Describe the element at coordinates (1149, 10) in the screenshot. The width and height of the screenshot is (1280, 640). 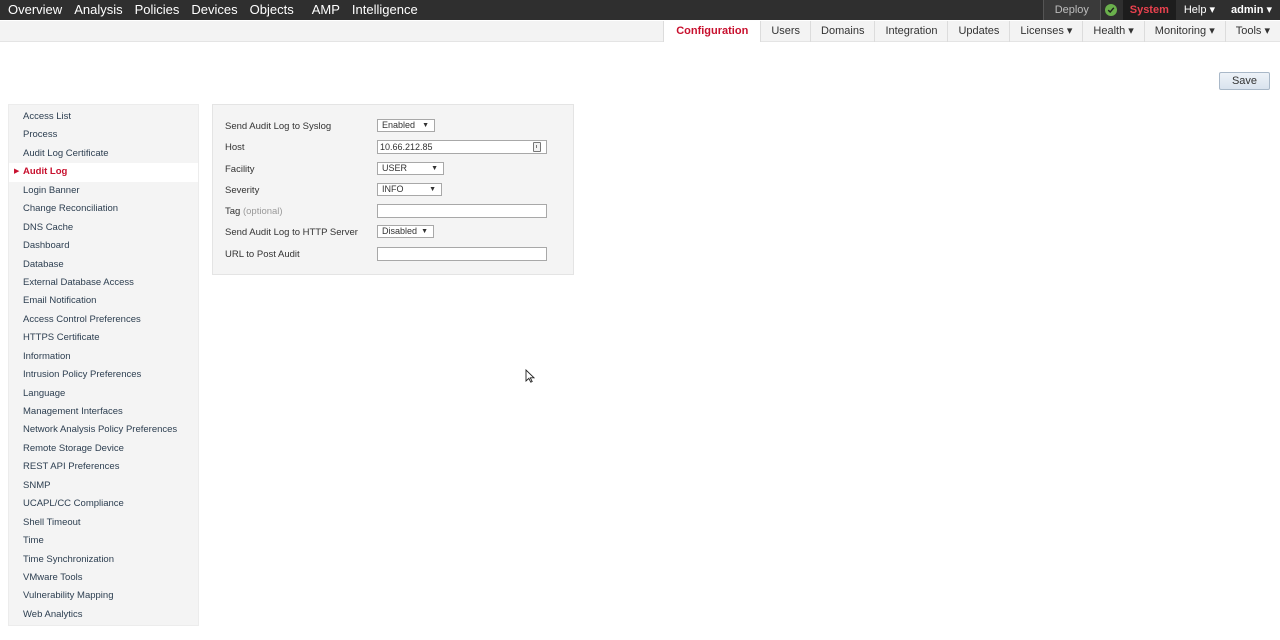
I see `system-tab: System` at that location.